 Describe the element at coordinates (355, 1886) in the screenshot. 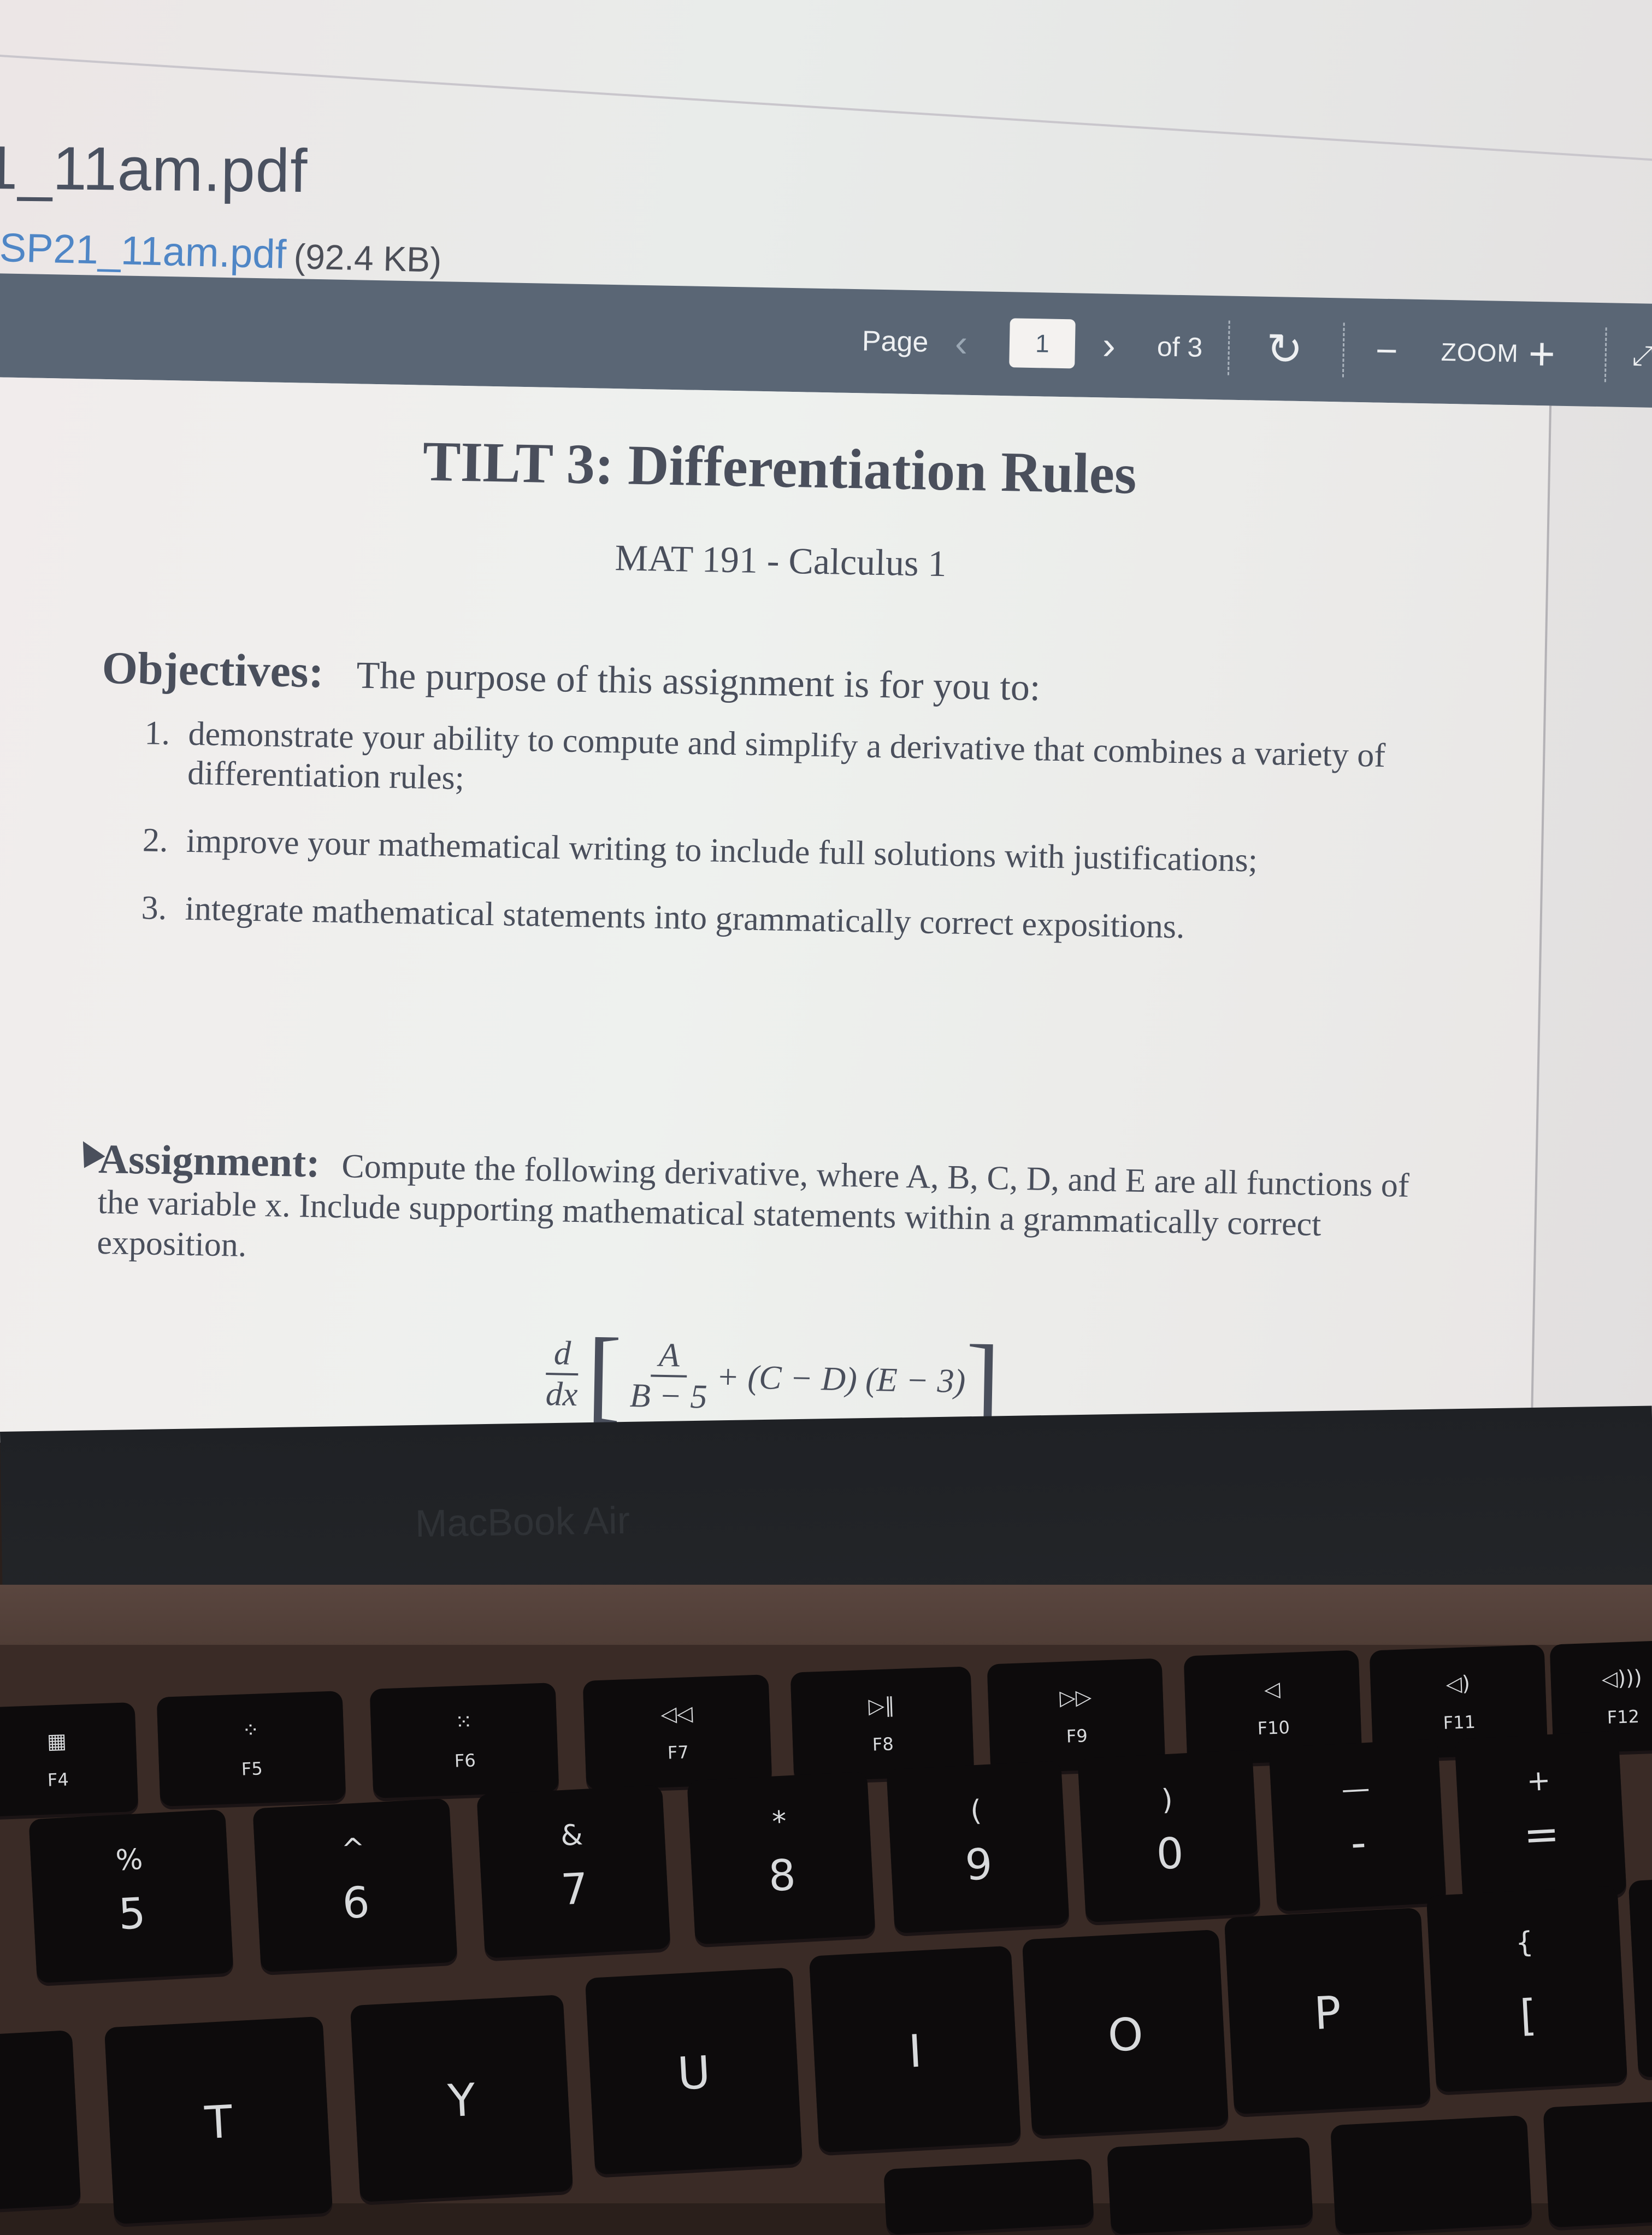

I see `key-6: ^ 6` at that location.